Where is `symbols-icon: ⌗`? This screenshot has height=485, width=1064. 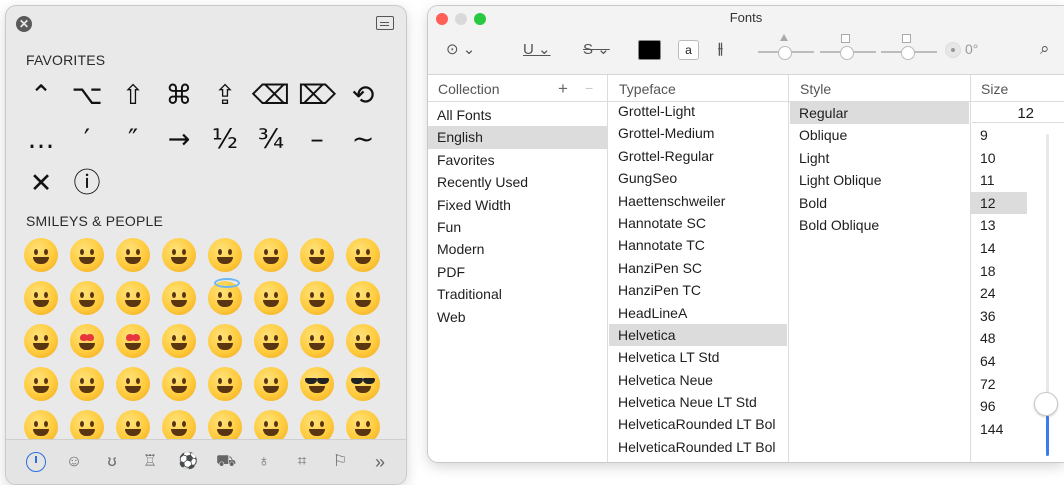 symbols-icon: ⌗ is located at coordinates (302, 462).